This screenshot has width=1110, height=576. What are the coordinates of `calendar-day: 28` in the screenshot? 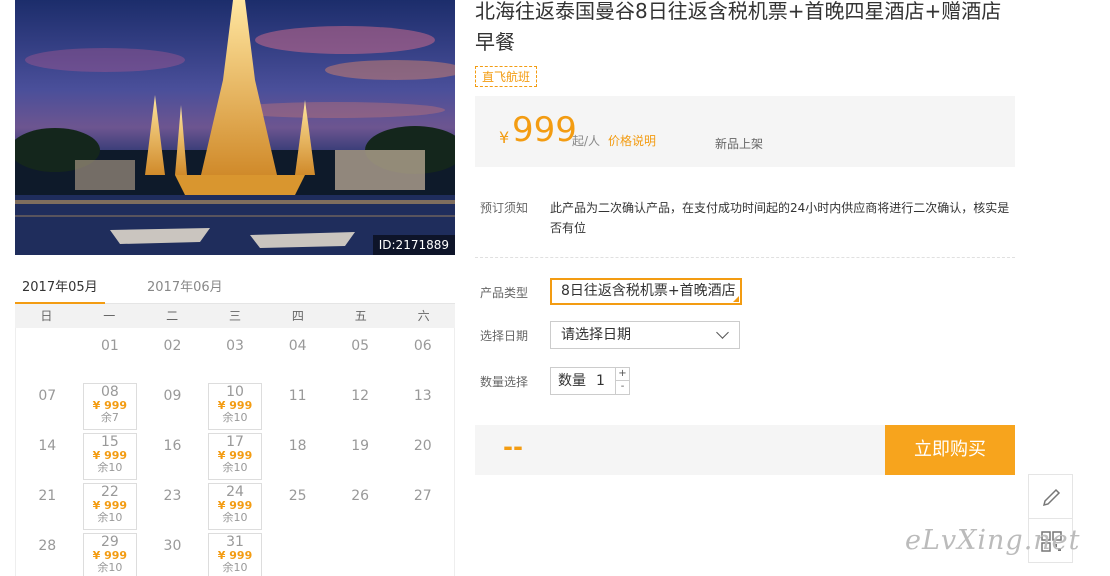 It's located at (47, 552).